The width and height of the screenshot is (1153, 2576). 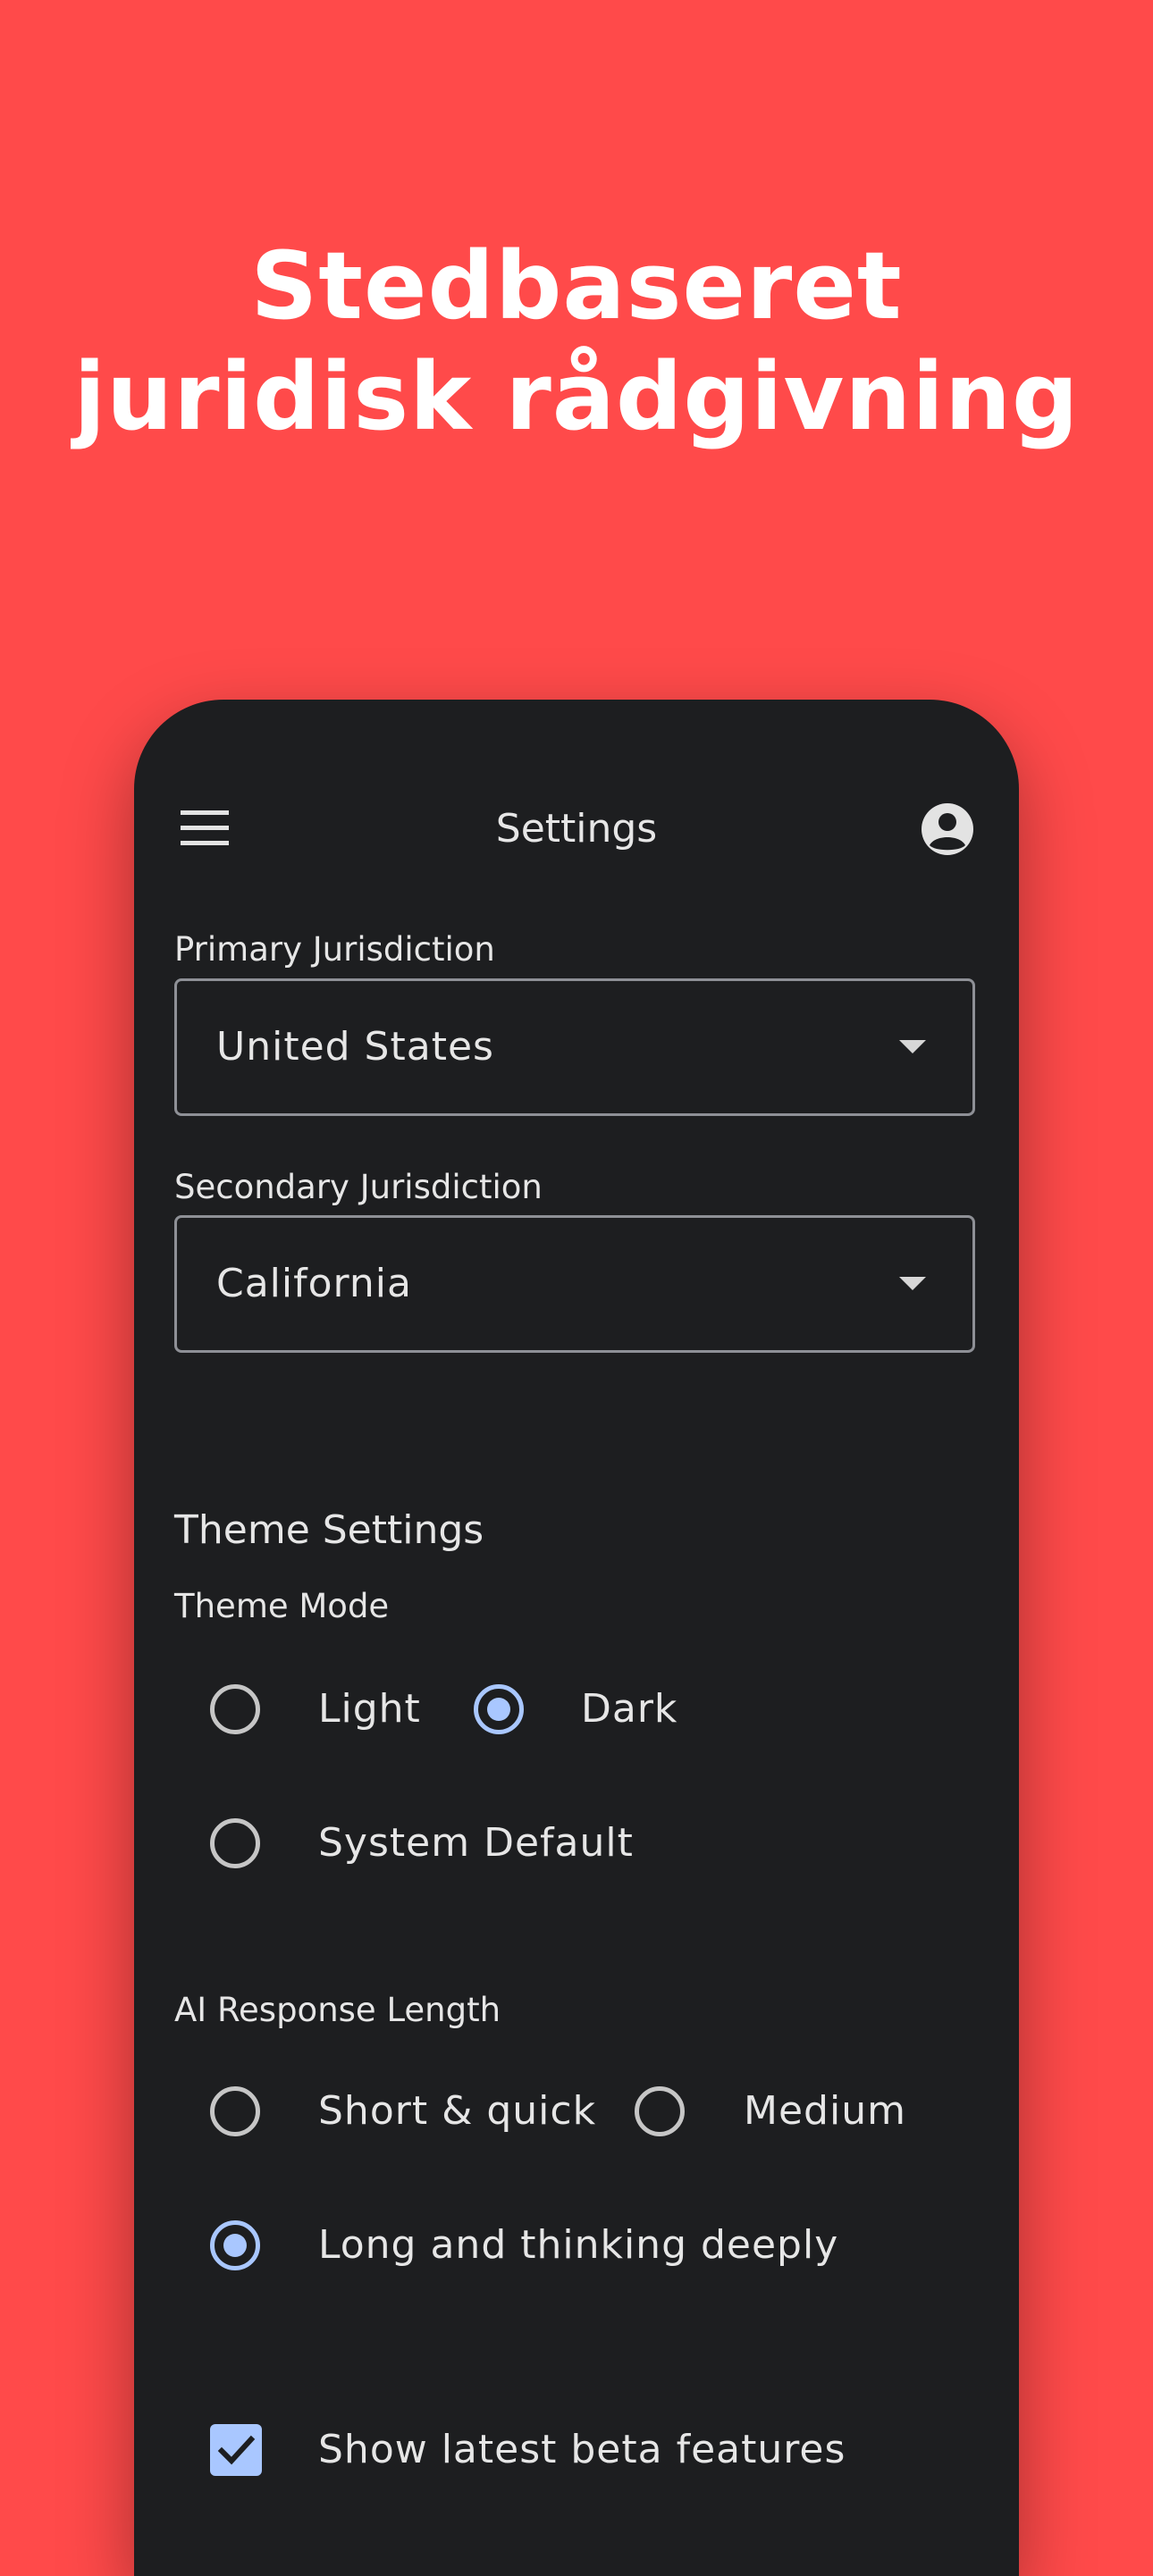 I want to click on primary-jurisdiction-label: Primary Jurisdiction, so click(x=334, y=949).